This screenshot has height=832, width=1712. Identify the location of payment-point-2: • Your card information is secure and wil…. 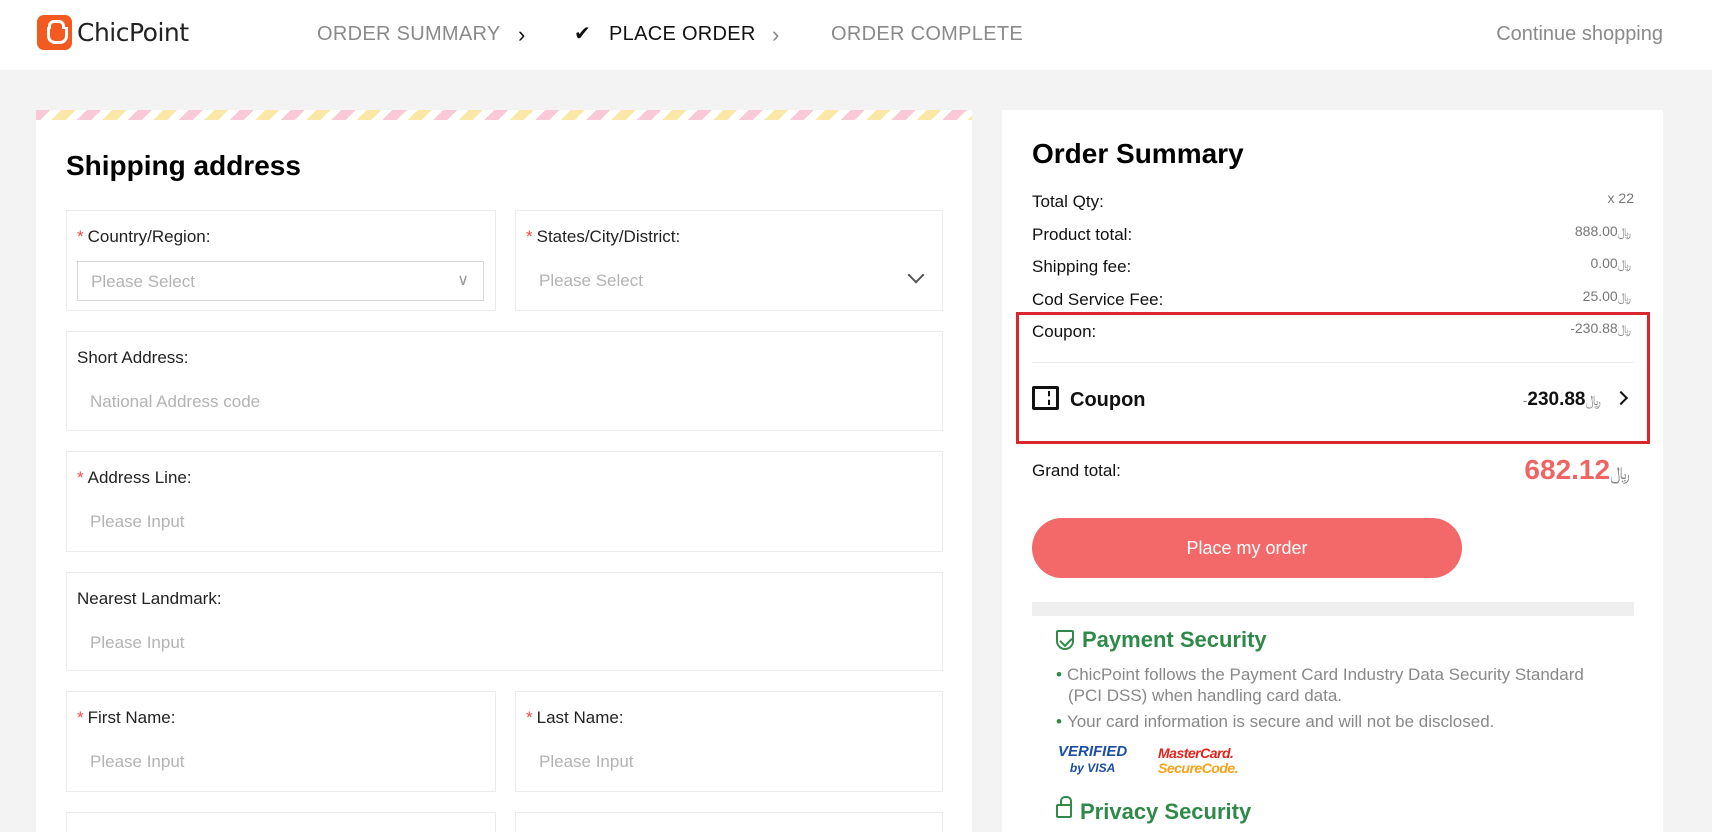
(1275, 721).